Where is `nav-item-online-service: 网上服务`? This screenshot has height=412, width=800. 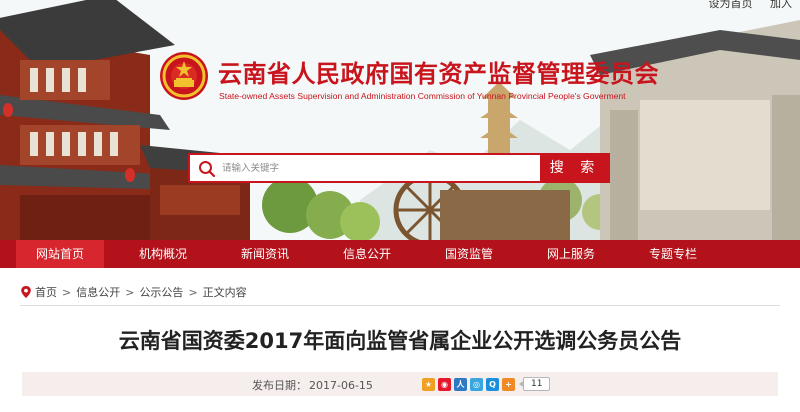
nav-item-online-service: 网上服务 is located at coordinates (571, 254).